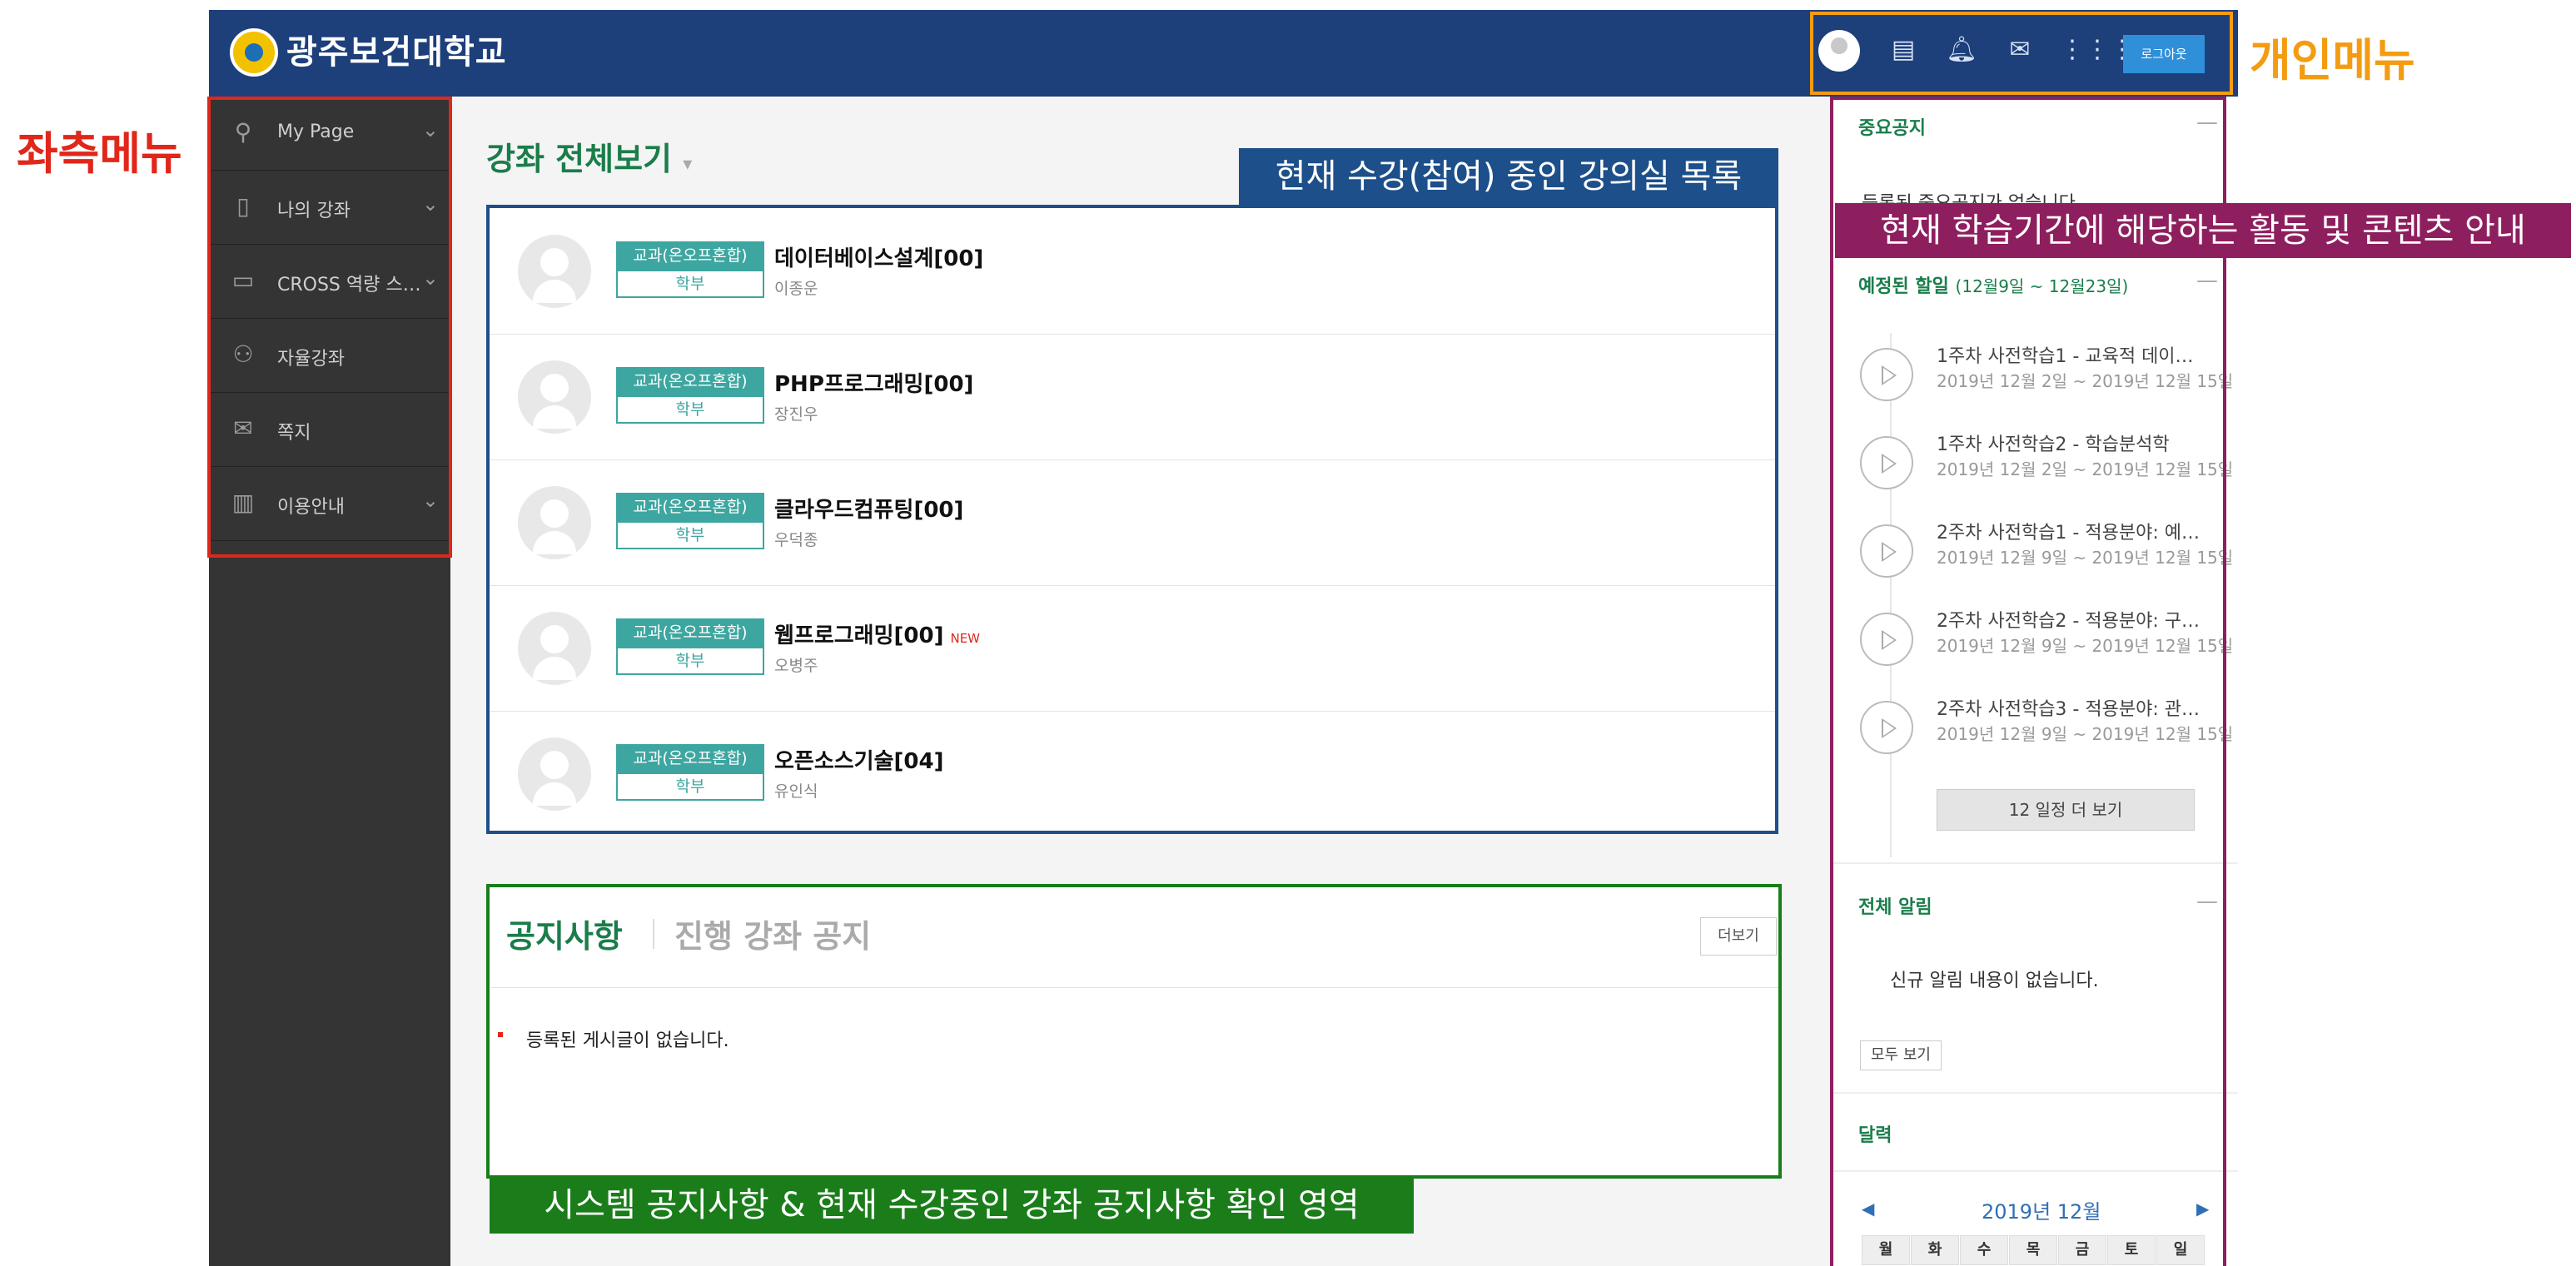  Describe the element at coordinates (627, 1040) in the screenshot. I see `notice-empty-text: 등록된 게시글이 없습니다.` at that location.